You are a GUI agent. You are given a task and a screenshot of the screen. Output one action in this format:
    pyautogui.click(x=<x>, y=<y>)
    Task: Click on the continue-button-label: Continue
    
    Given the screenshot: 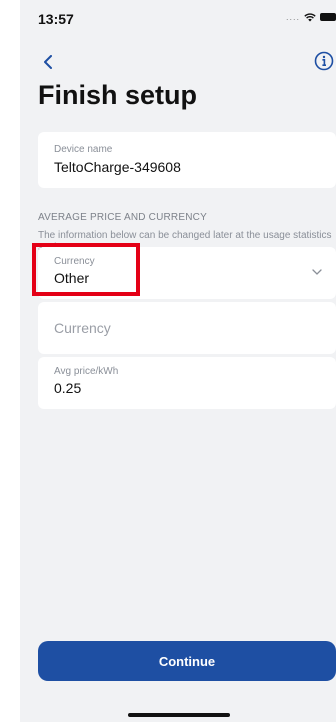 What is the action you would take?
    pyautogui.click(x=187, y=661)
    